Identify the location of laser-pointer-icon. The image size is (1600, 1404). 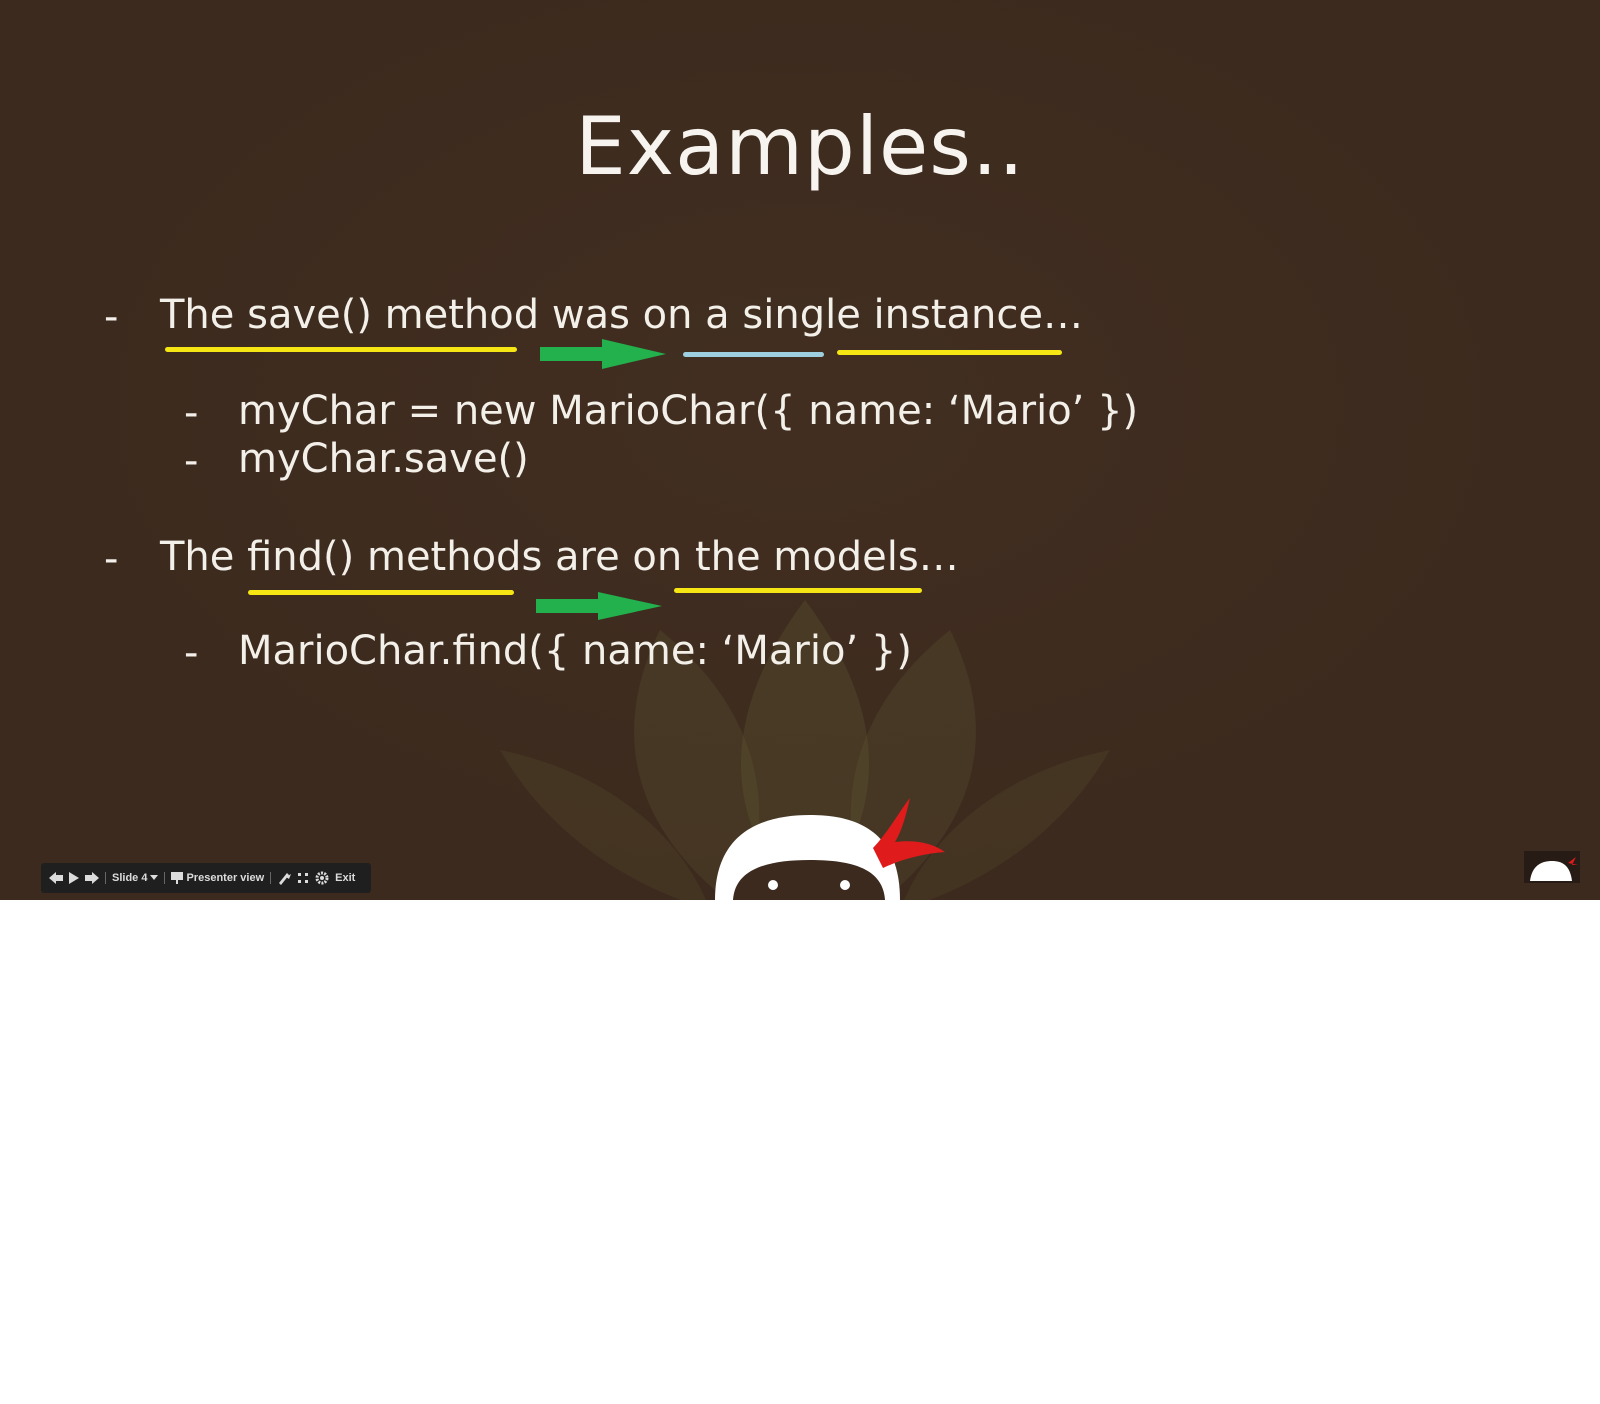
(285, 879).